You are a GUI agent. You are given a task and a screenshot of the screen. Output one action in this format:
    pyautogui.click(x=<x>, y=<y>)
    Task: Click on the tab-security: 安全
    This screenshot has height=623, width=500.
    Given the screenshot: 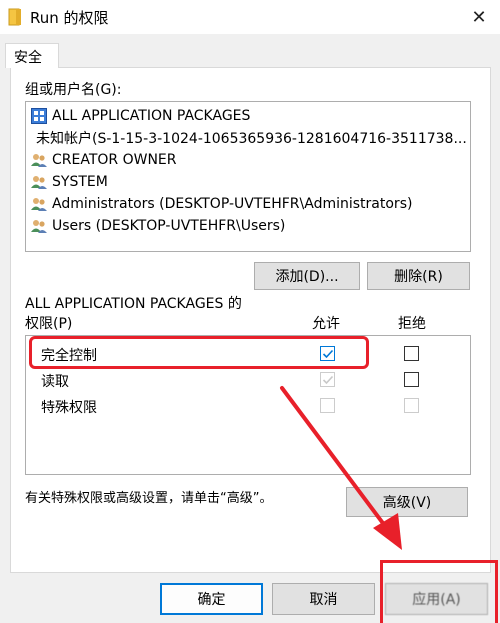 What is the action you would take?
    pyautogui.click(x=32, y=55)
    